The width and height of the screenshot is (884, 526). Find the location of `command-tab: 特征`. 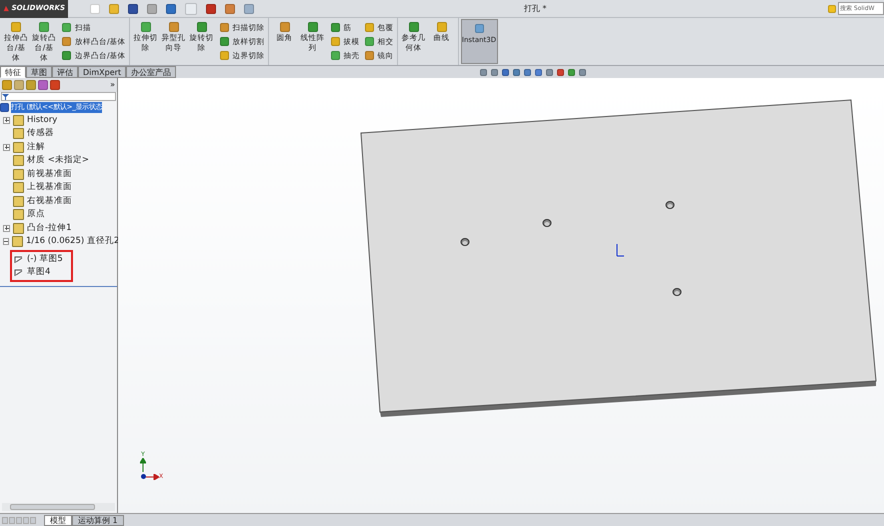

command-tab: 特征 is located at coordinates (13, 72).